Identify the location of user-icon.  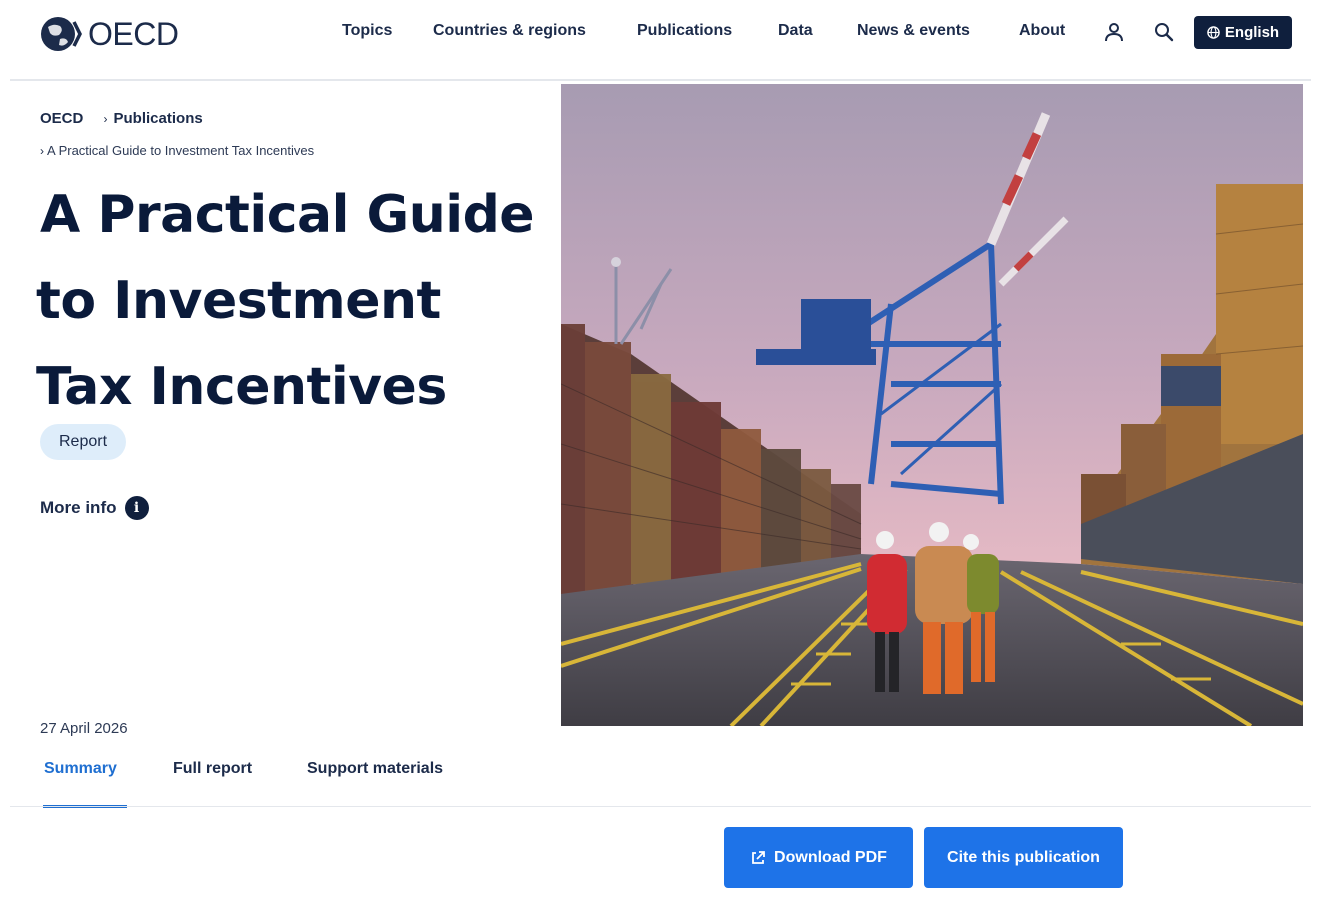
(1114, 32).